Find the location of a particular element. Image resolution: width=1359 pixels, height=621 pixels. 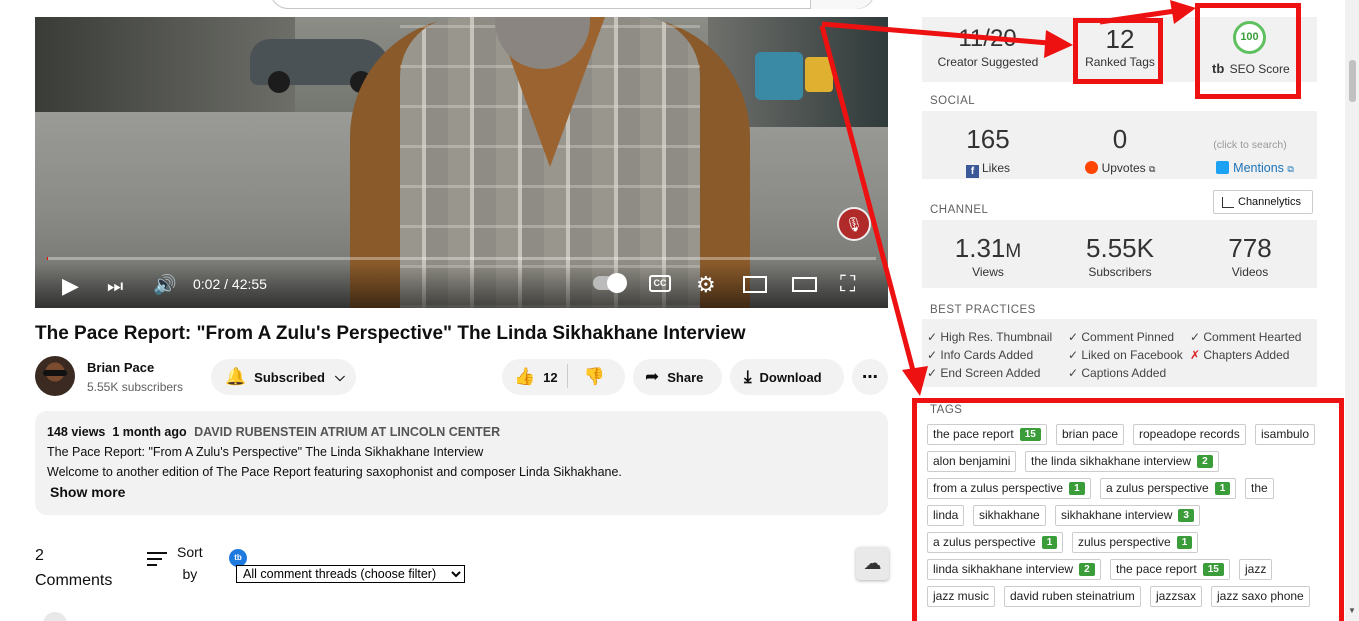

tag-label: alon benjamini is located at coordinates (972, 461).